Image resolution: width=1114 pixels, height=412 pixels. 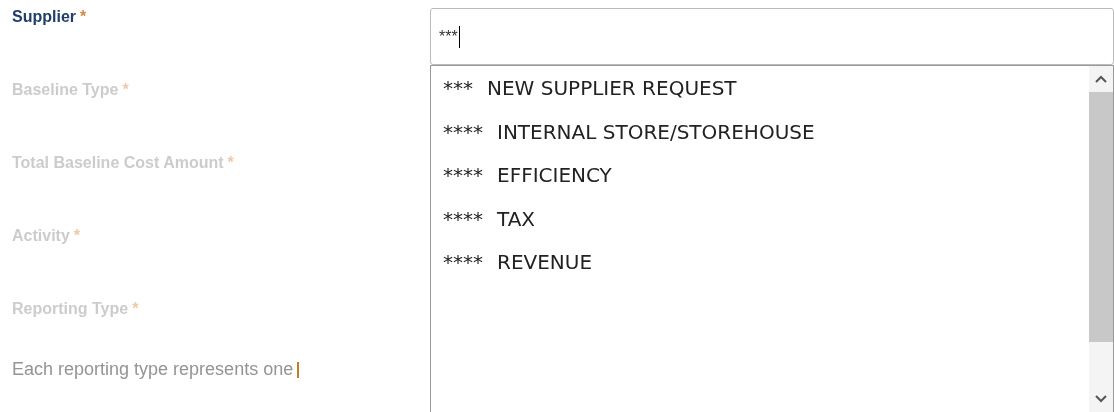 What do you see at coordinates (760, 98) in the screenshot?
I see `suggestion-item: *** NEW SUPPLIER REQUEST` at bounding box center [760, 98].